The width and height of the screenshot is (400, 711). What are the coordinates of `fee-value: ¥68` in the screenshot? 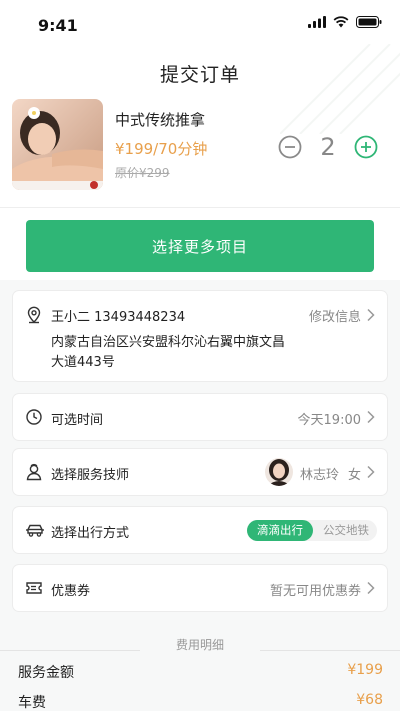 It's located at (369, 700).